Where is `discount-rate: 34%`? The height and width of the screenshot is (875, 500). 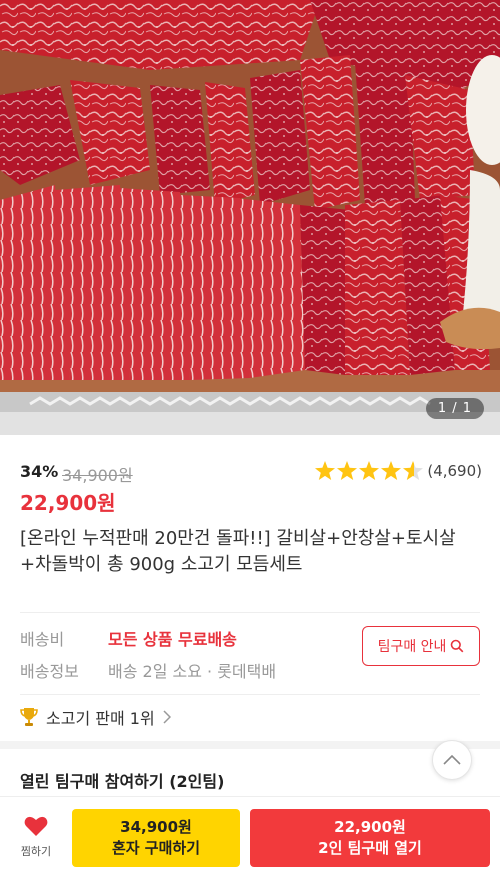 discount-rate: 34% is located at coordinates (39, 471).